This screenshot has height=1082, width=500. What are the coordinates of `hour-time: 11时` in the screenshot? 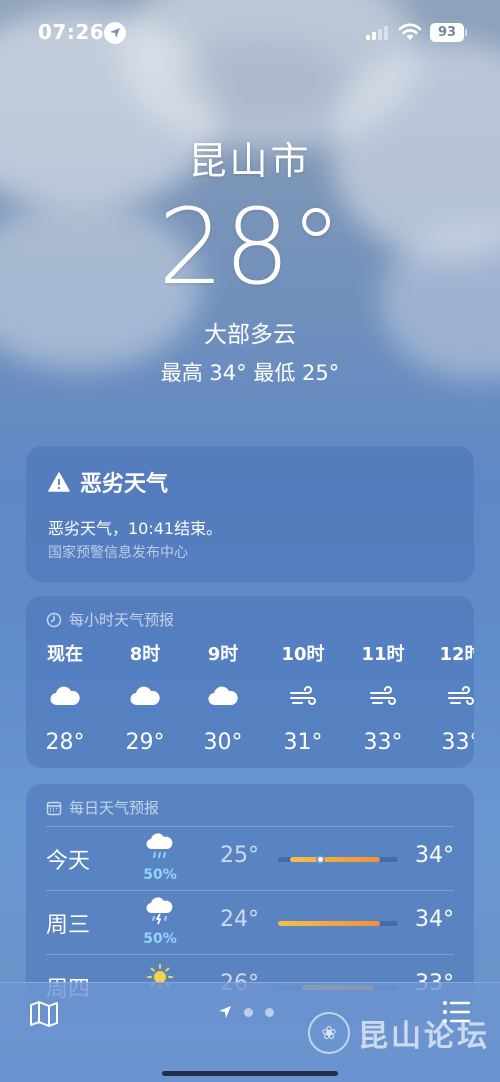 It's located at (383, 654).